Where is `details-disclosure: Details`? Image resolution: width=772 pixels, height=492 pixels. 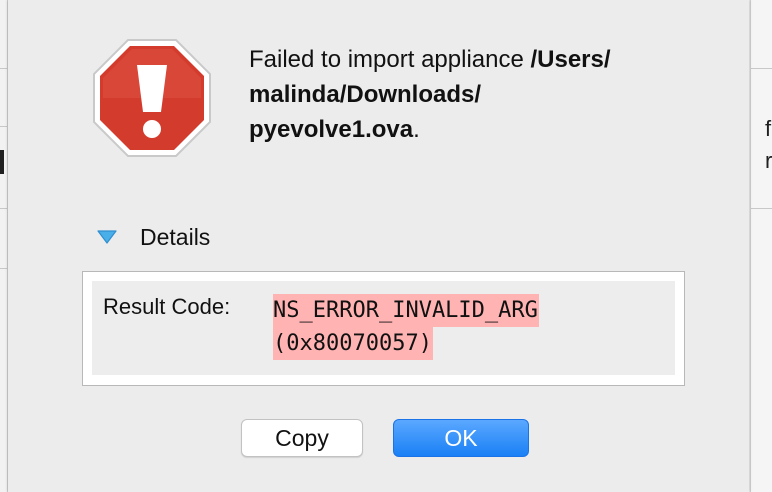
details-disclosure: Details is located at coordinates (153, 237).